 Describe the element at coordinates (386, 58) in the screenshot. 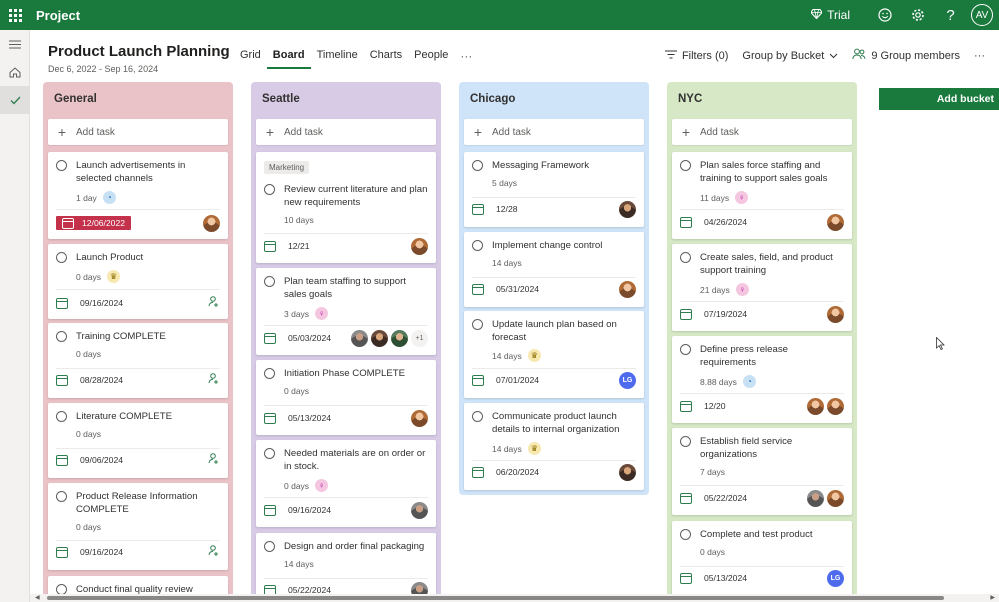

I see `tab-charts: Charts` at that location.